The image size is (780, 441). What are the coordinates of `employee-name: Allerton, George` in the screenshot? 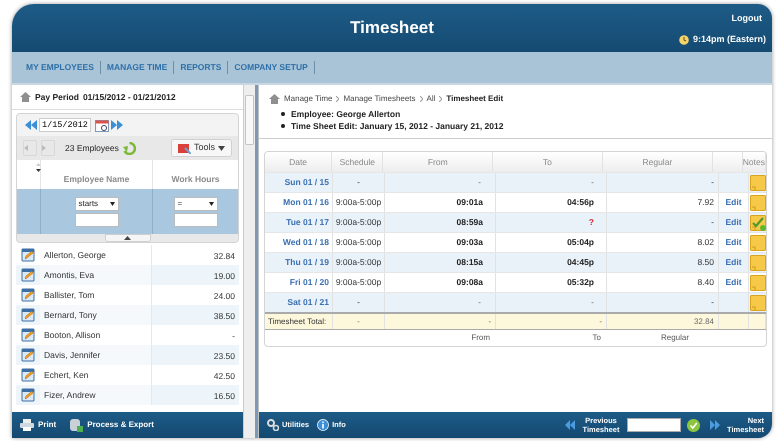 It's located at (75, 255).